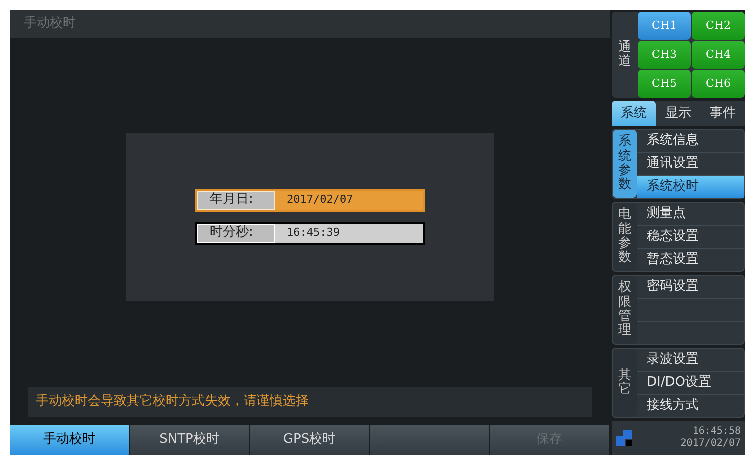 The image size is (745, 455). Describe the element at coordinates (690, 383) in the screenshot. I see `menu-item: DI/DO设置` at that location.